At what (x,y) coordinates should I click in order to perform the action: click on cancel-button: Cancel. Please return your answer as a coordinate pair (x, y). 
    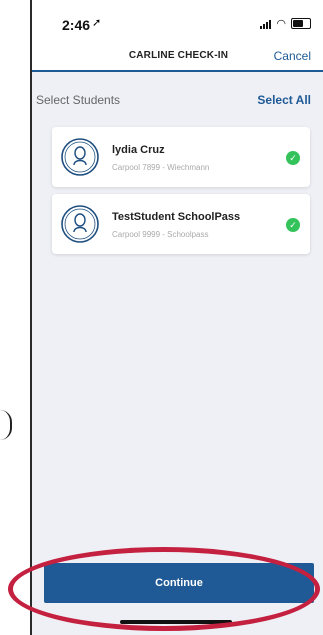
    Looking at the image, I should click on (292, 56).